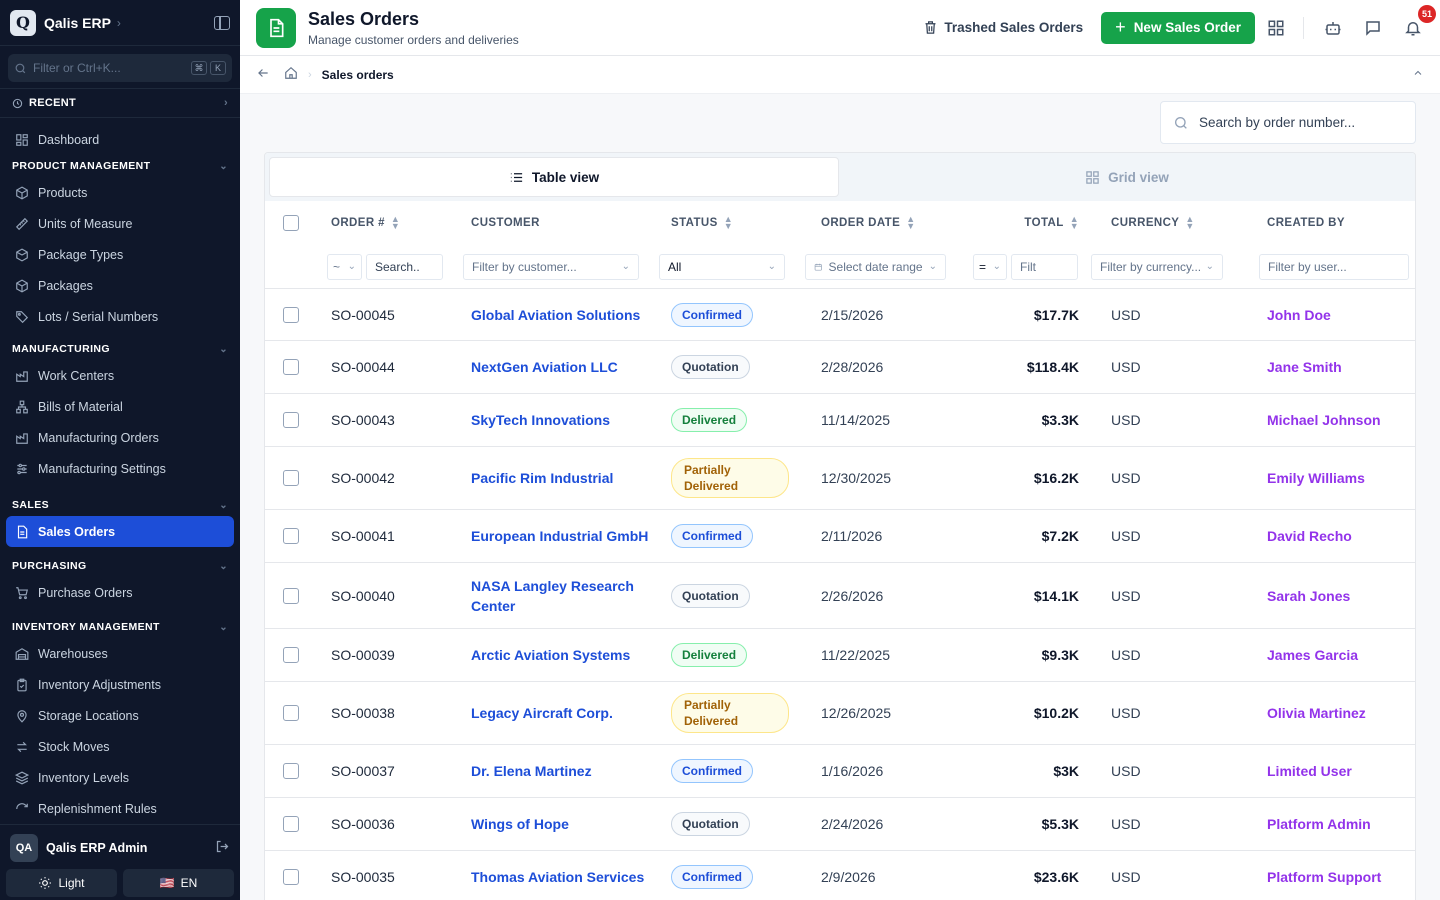 The image size is (1440, 900). Describe the element at coordinates (120, 437) in the screenshot. I see `sidebar-item-manufacturing-orders: Manufacturing Orders` at that location.